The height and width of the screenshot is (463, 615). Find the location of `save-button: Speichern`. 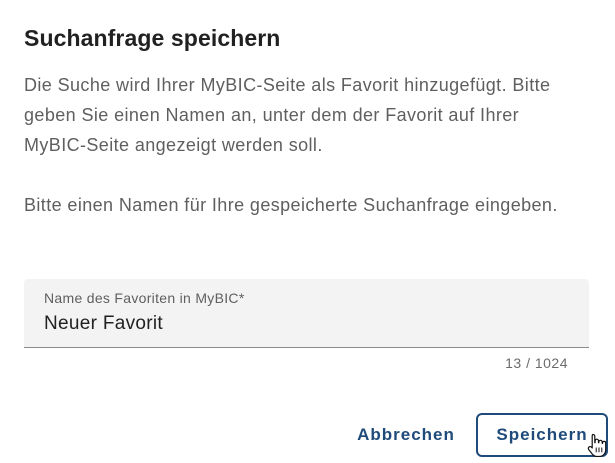

save-button: Speichern is located at coordinates (542, 435).